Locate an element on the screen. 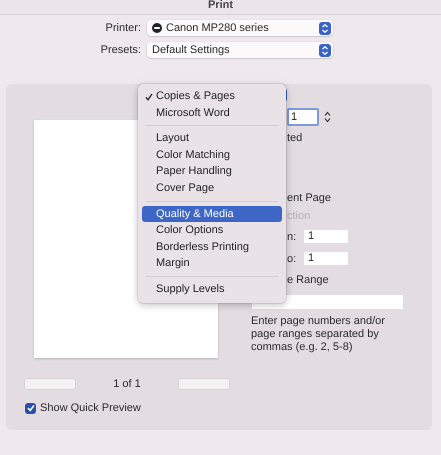  printer-status-icon is located at coordinates (157, 28).